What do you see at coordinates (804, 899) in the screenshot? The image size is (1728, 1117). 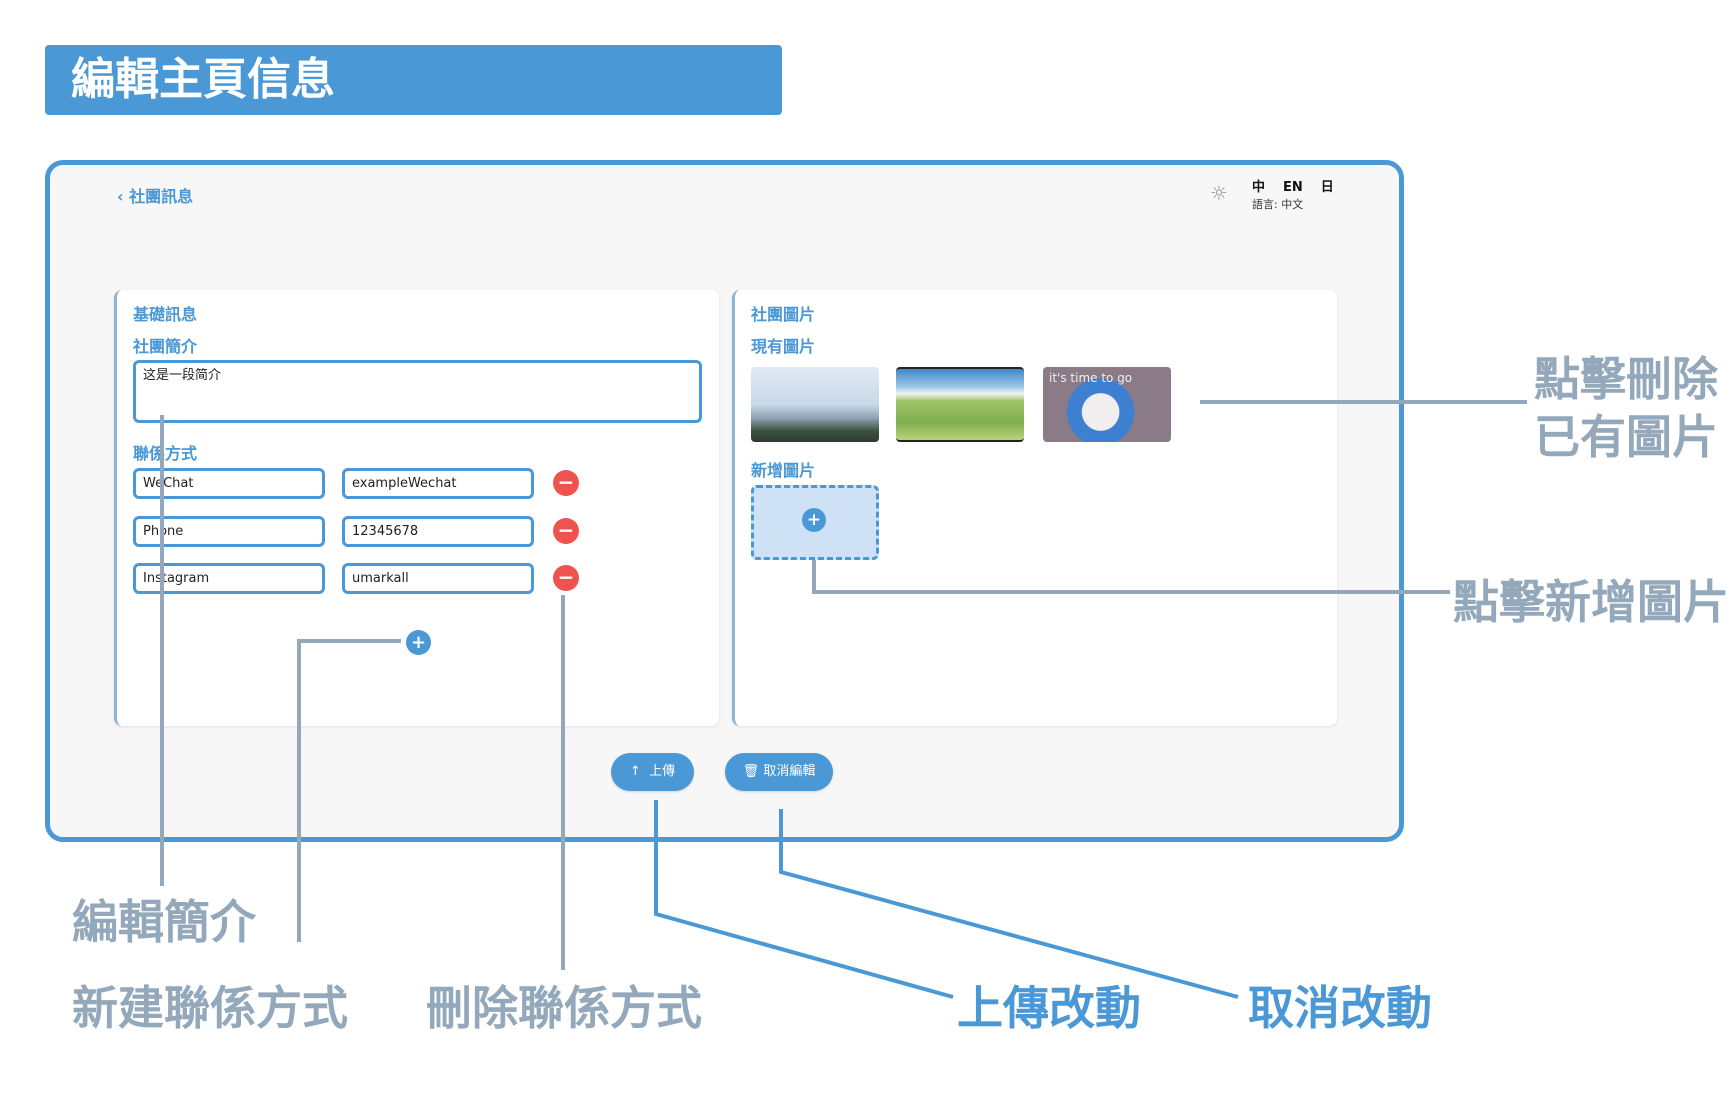 I see `leader-upload` at bounding box center [804, 899].